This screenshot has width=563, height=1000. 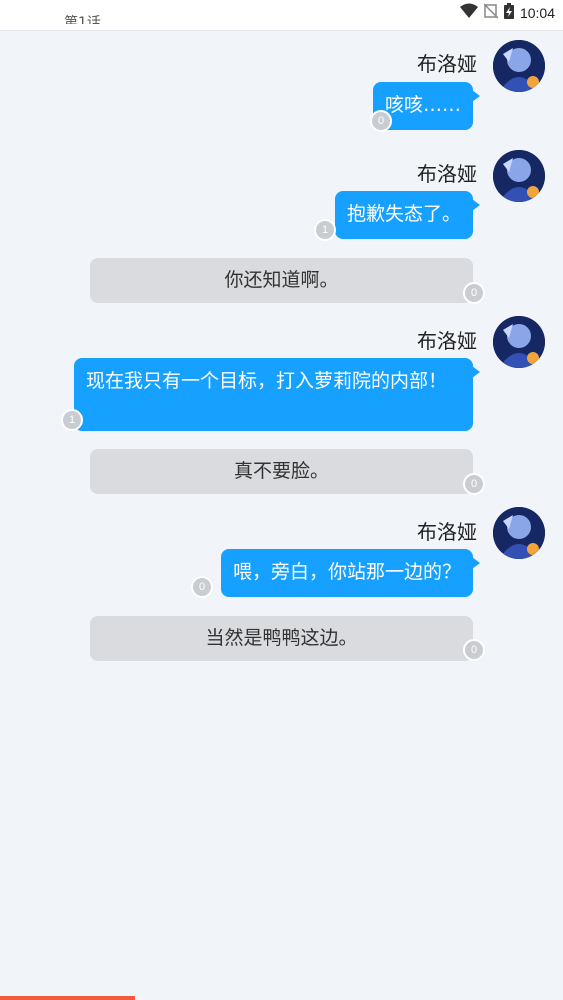 I want to click on message-bubble: 喂，旁白，你站那一边的？, so click(x=350, y=573).